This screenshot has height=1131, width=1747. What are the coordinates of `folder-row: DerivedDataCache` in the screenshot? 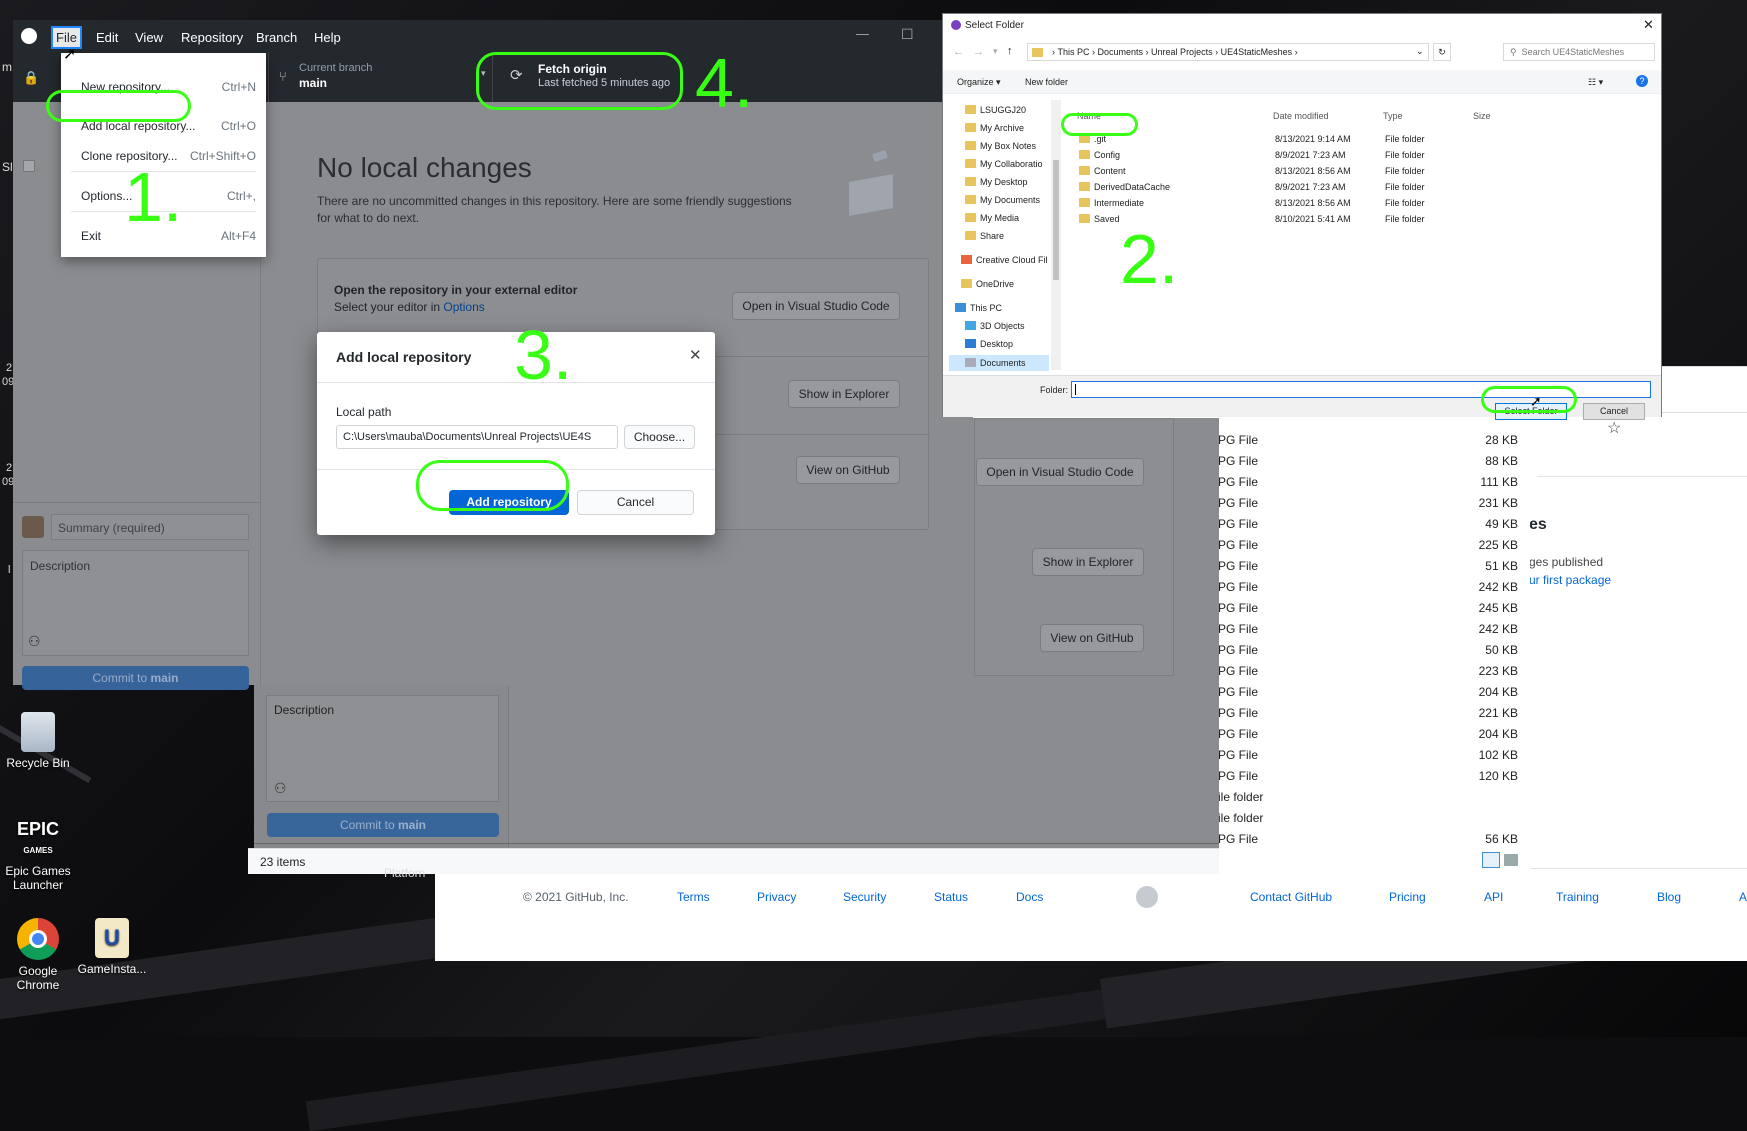 It's located at (1124, 187).